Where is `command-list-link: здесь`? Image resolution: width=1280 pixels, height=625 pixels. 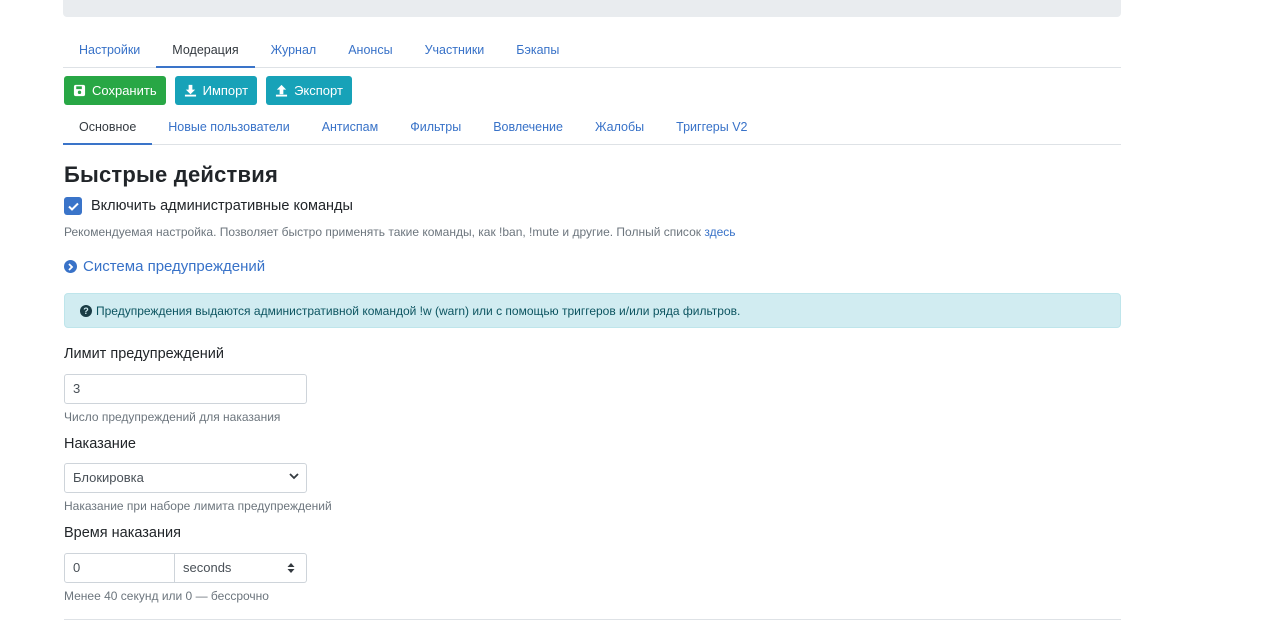
command-list-link: здесь is located at coordinates (719, 232).